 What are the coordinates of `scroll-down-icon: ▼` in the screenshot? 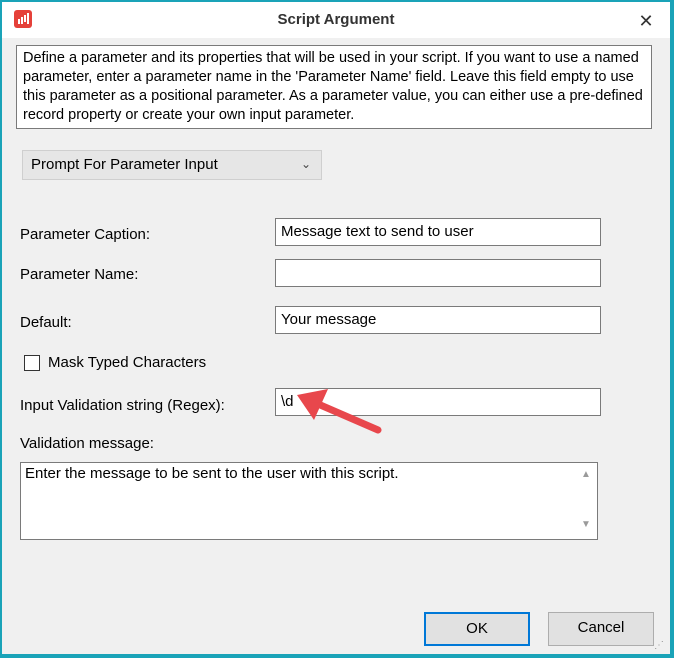 It's located at (586, 524).